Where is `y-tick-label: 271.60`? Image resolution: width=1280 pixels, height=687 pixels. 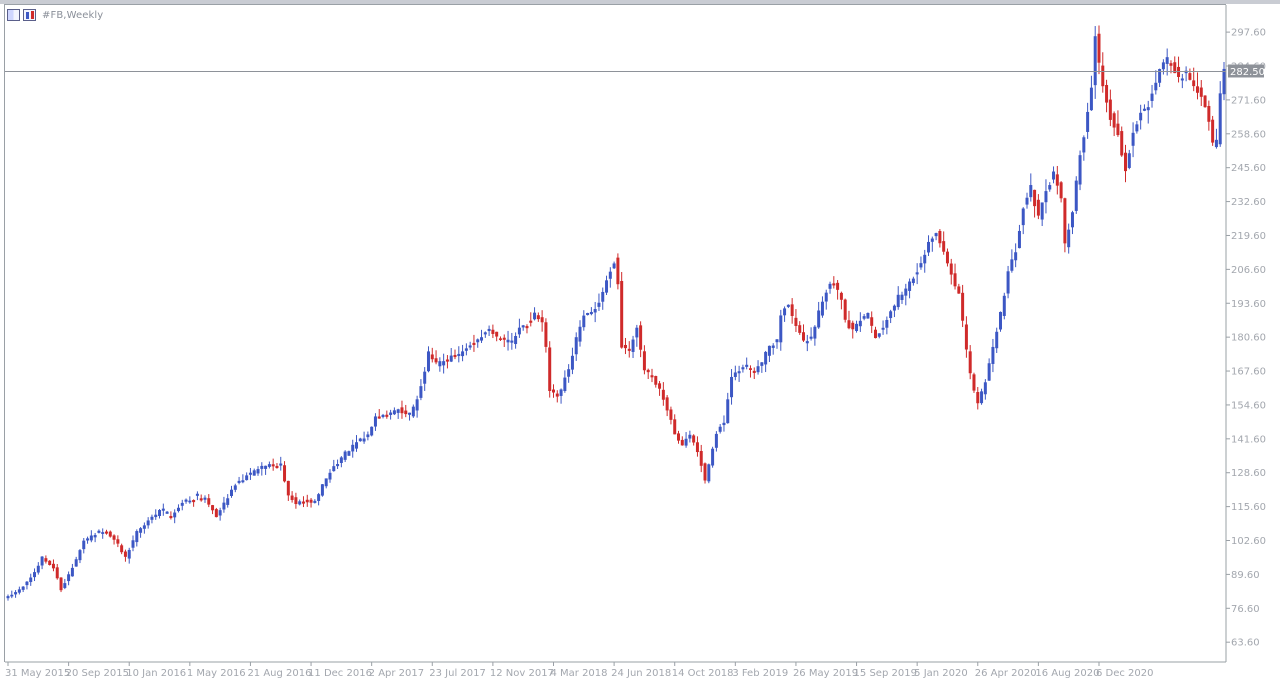
y-tick-label: 271.60 is located at coordinates (1248, 100).